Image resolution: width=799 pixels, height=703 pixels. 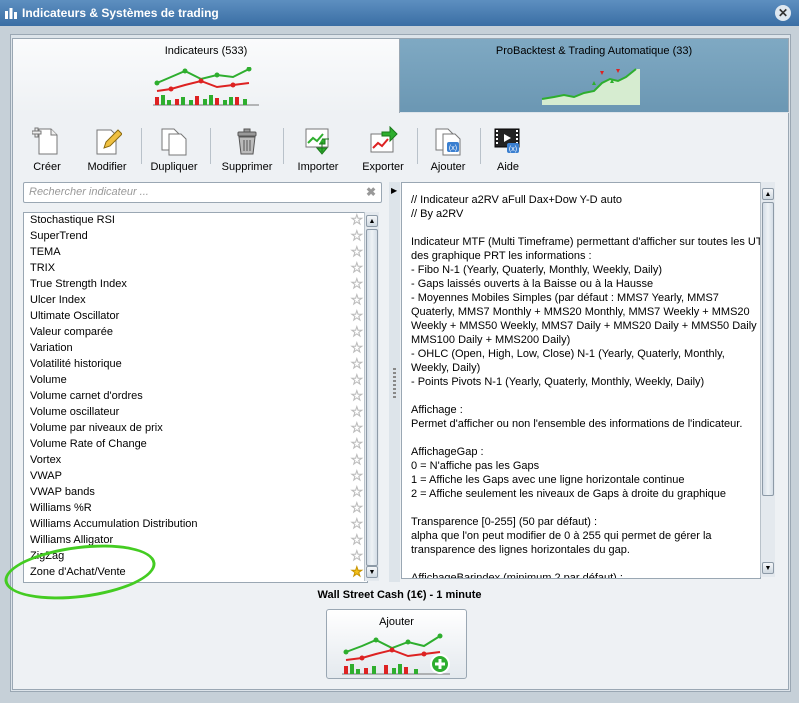 I want to click on indicator-name: Volume, so click(x=48, y=380).